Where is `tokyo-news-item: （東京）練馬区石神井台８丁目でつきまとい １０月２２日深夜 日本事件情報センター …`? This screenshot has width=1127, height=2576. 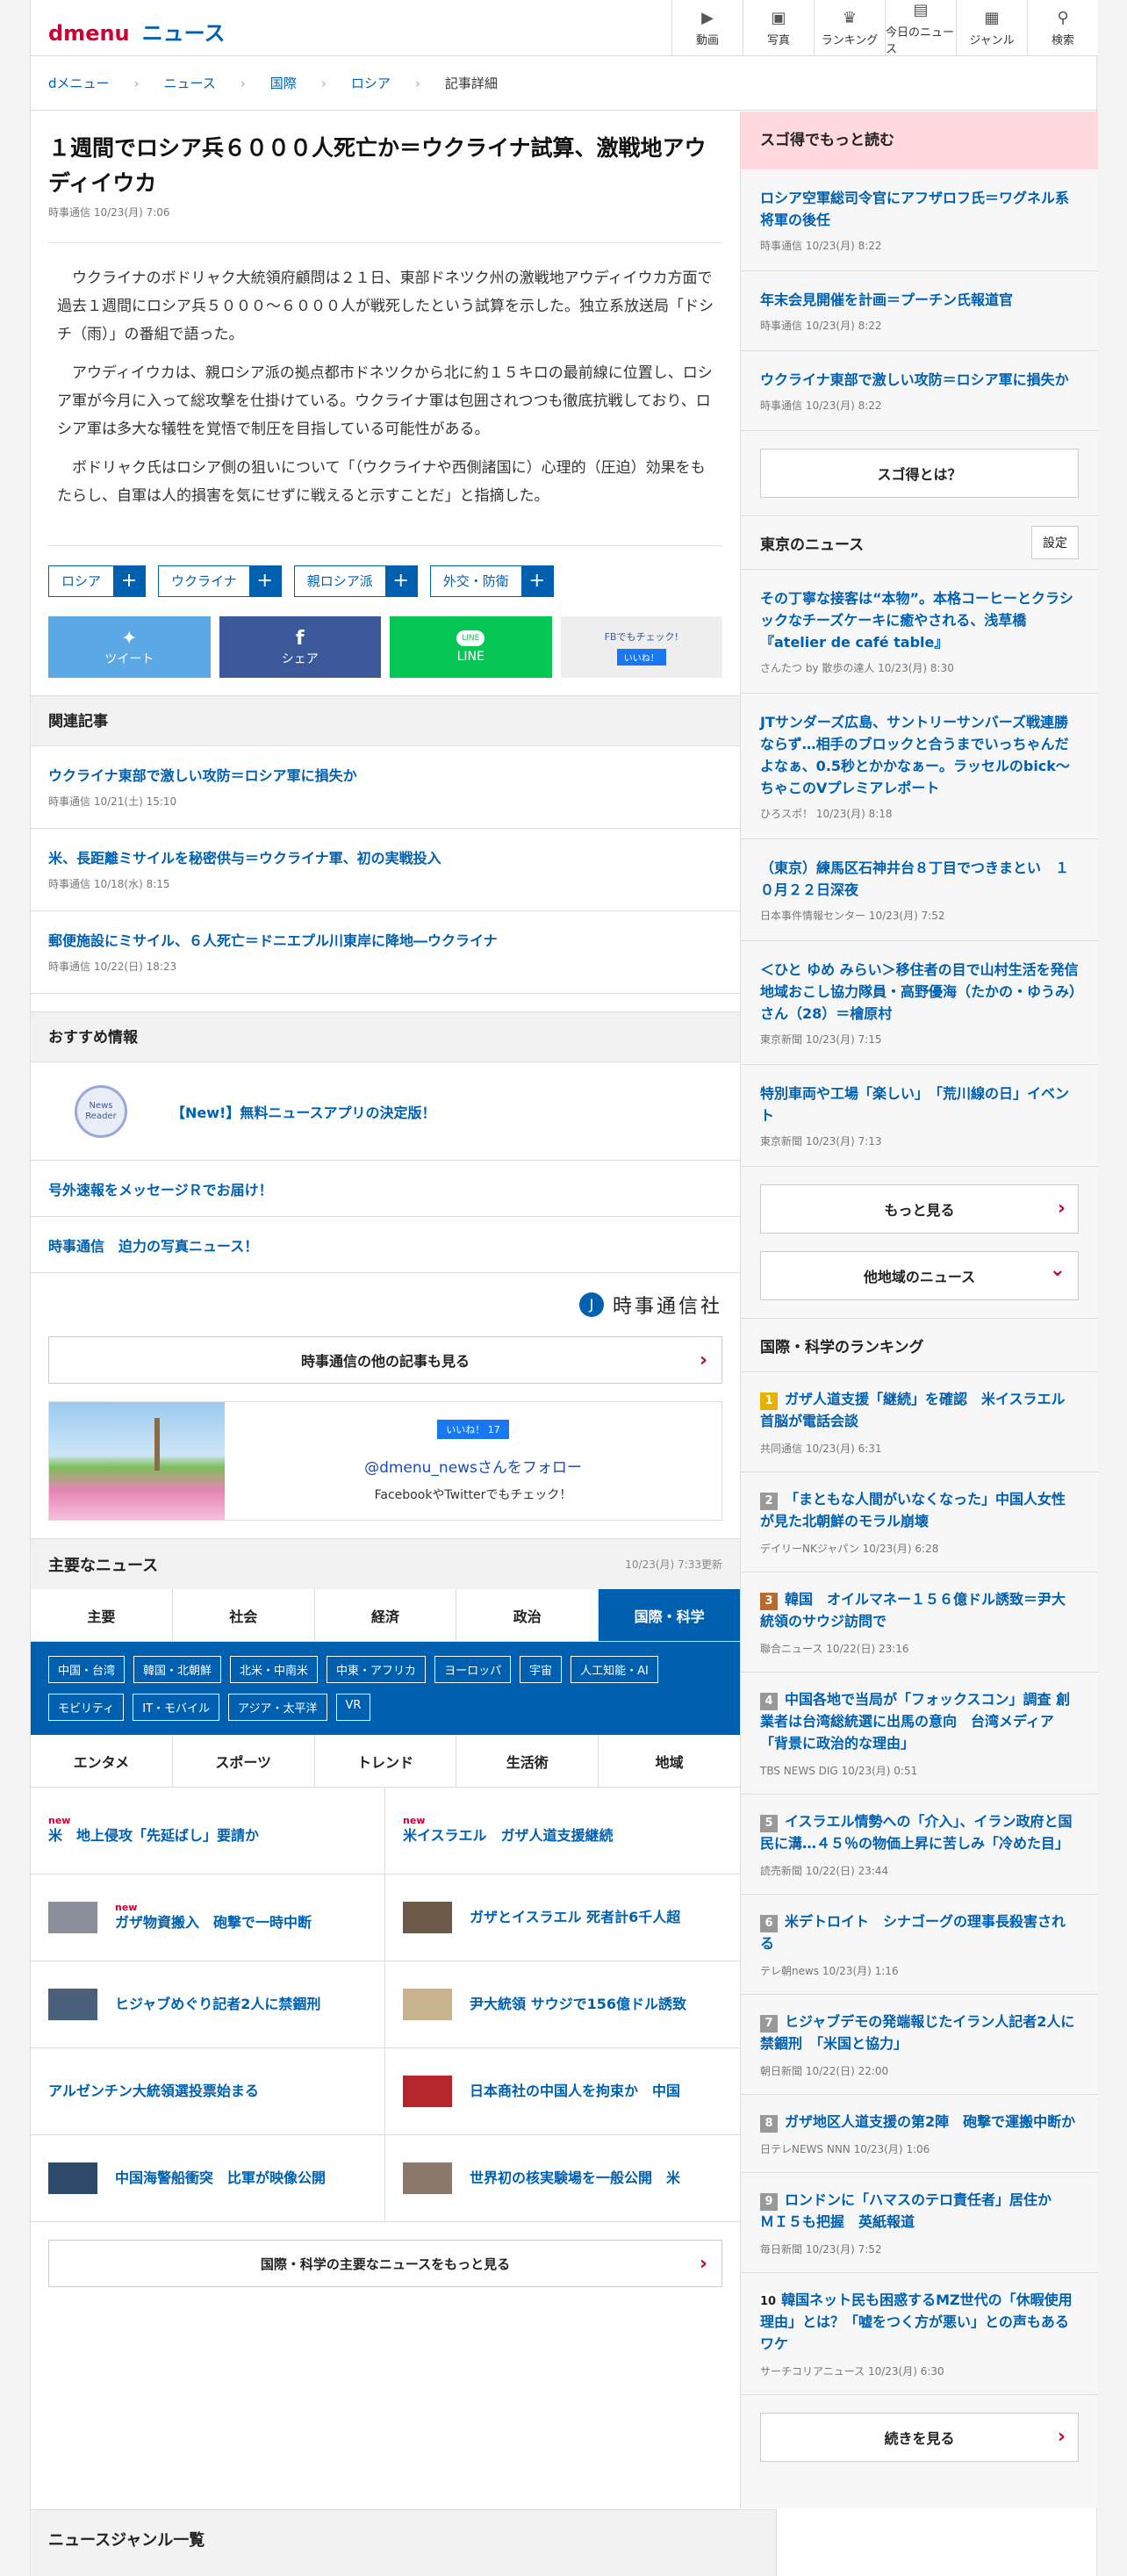
tokyo-news-item: （東京）練馬区石神井台８丁目でつきまとい １０月２２日深夜 日本事件情報センター … is located at coordinates (919, 890).